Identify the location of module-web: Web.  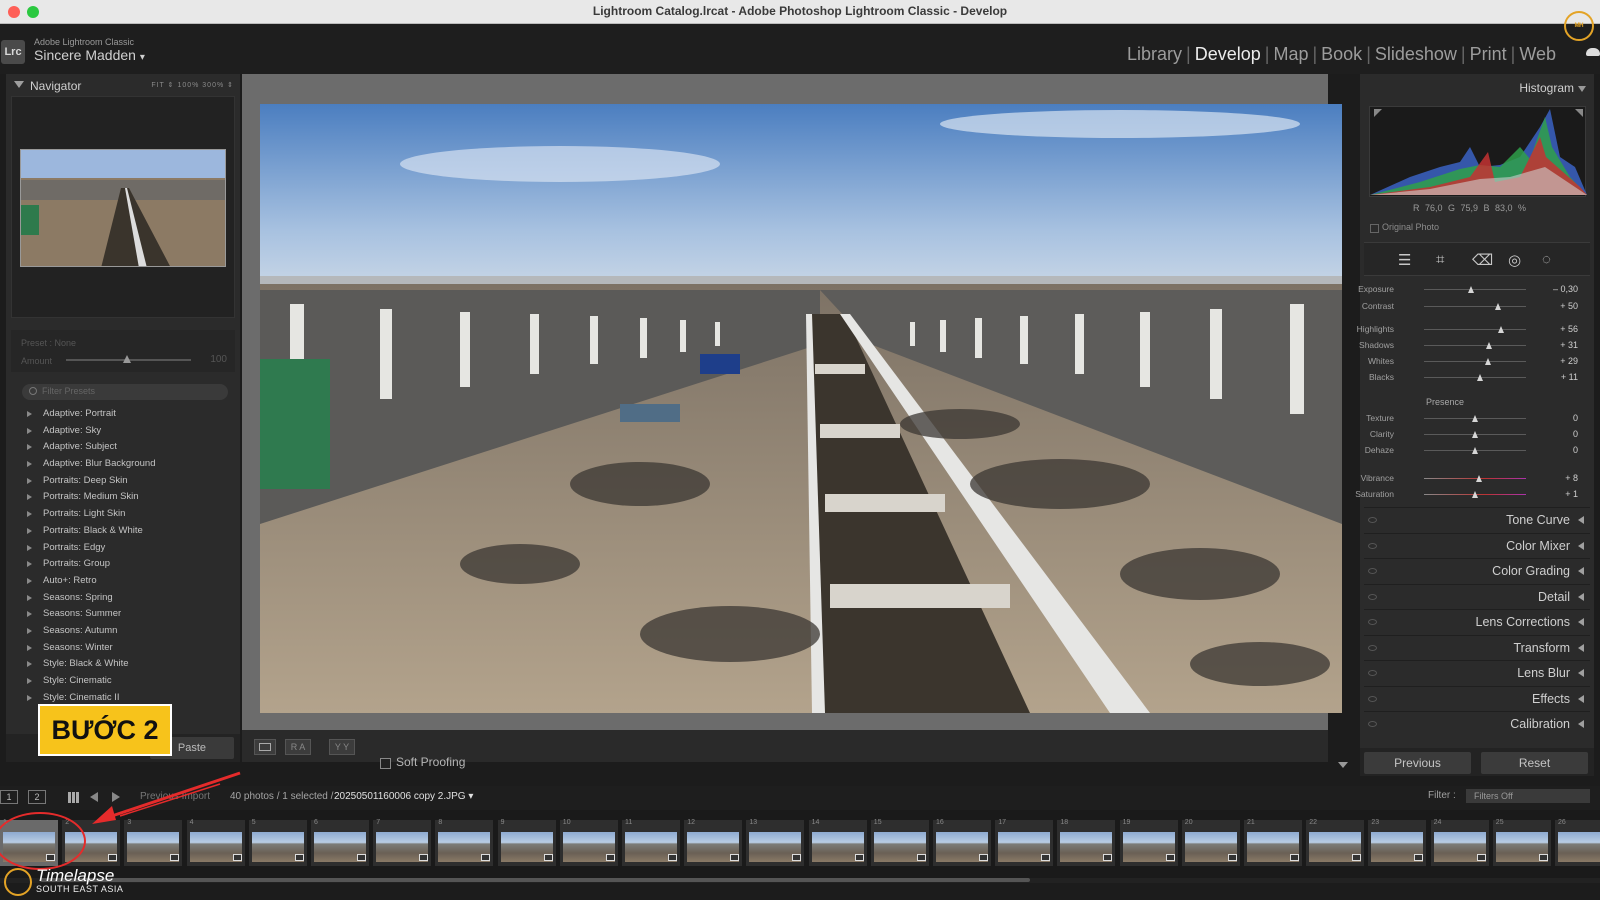
(1537, 54).